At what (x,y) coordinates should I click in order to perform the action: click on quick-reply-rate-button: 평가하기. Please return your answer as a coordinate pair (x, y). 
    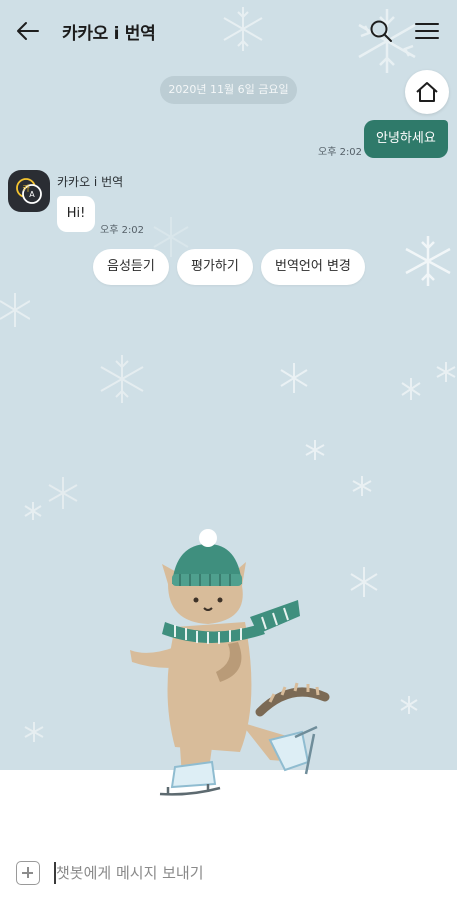
    Looking at the image, I should click on (215, 267).